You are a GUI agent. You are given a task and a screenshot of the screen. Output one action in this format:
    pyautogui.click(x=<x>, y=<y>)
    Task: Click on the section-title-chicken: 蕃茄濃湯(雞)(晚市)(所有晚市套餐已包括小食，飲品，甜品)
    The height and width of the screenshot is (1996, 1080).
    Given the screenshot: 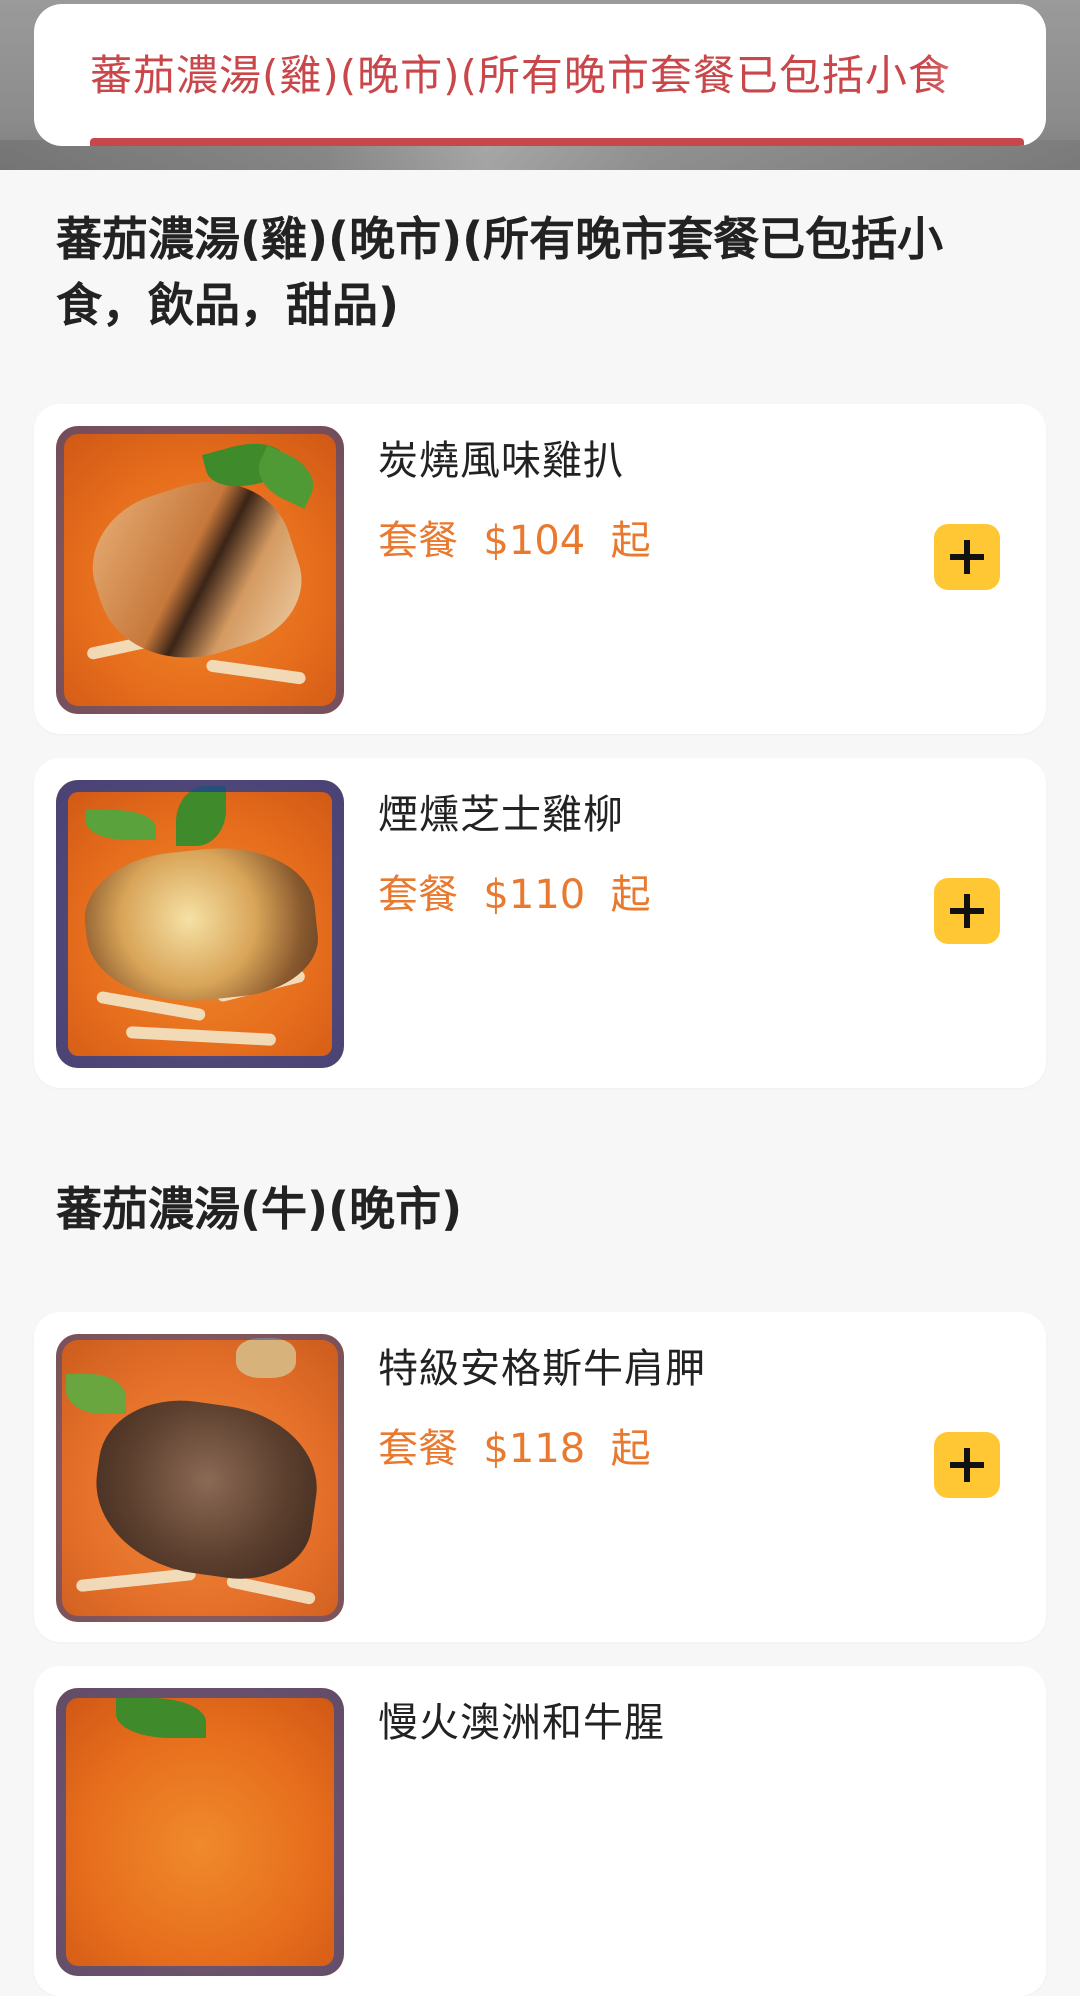 What is the action you would take?
    pyautogui.click(x=500, y=272)
    